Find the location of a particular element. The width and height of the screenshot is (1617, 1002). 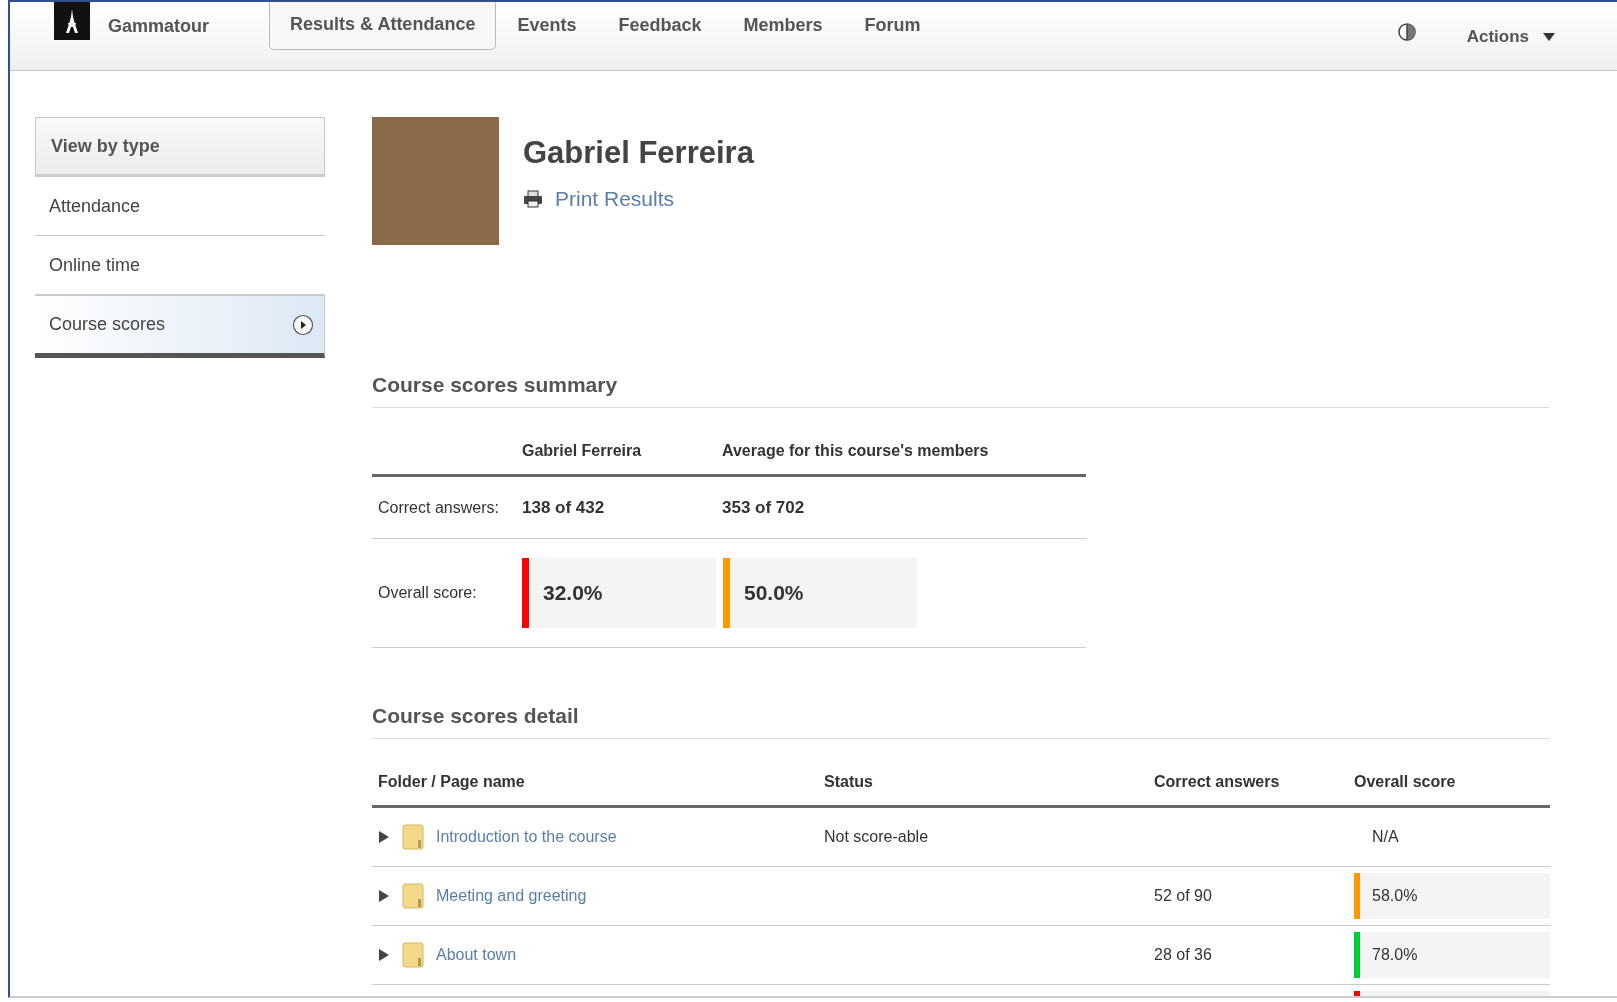

arrow-circle-icon is located at coordinates (303, 324).